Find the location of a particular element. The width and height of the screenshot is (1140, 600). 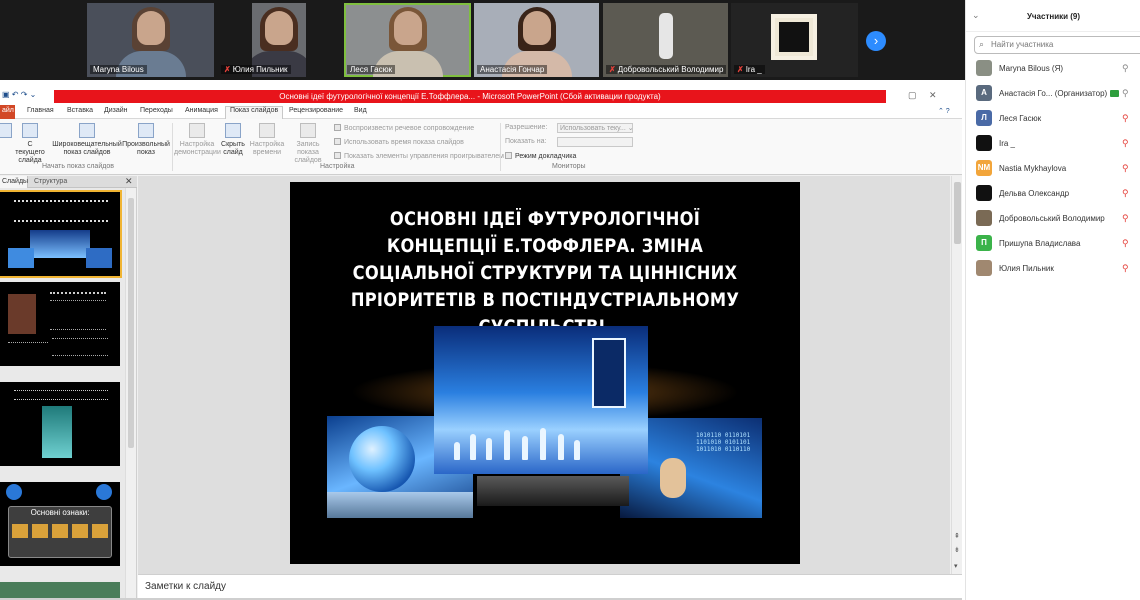

tab-home: Главная is located at coordinates (40, 110).